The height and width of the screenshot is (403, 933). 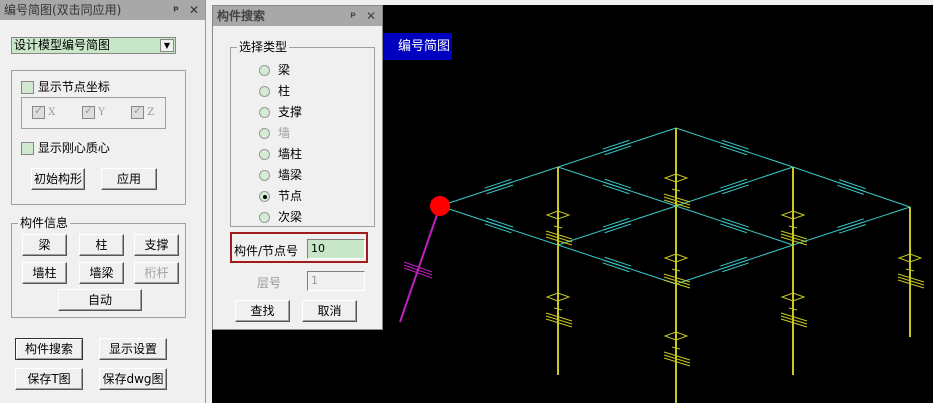 What do you see at coordinates (151, 112) in the screenshot?
I see `label: Z` at bounding box center [151, 112].